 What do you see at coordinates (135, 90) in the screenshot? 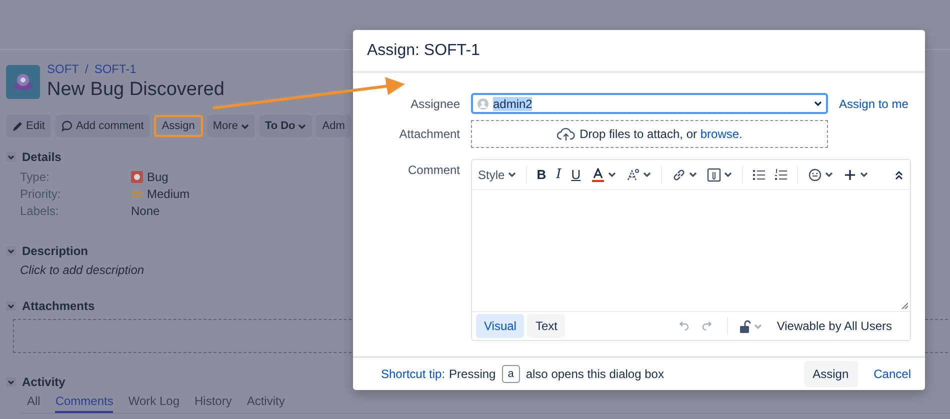
I see `issue-title: New Bug Discovered` at bounding box center [135, 90].